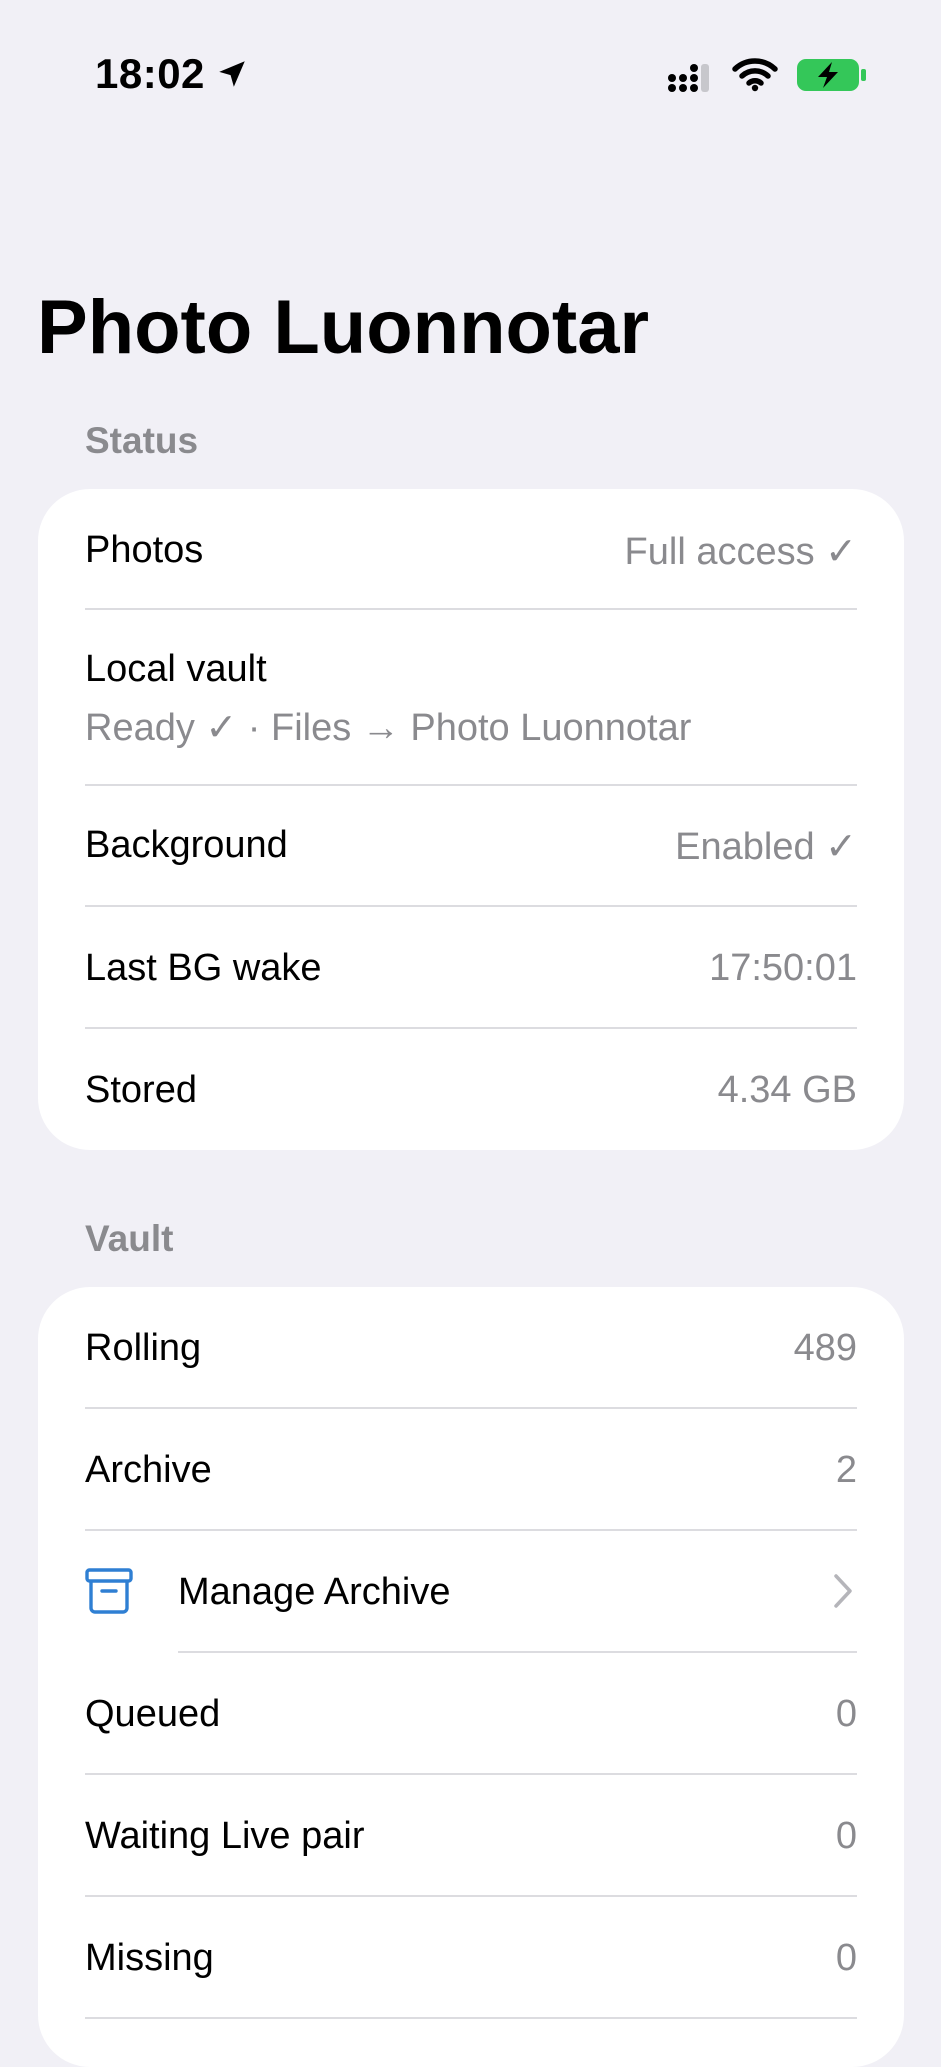 This screenshot has height=2067, width=941. Describe the element at coordinates (471, 2018) in the screenshot. I see `divider` at that location.